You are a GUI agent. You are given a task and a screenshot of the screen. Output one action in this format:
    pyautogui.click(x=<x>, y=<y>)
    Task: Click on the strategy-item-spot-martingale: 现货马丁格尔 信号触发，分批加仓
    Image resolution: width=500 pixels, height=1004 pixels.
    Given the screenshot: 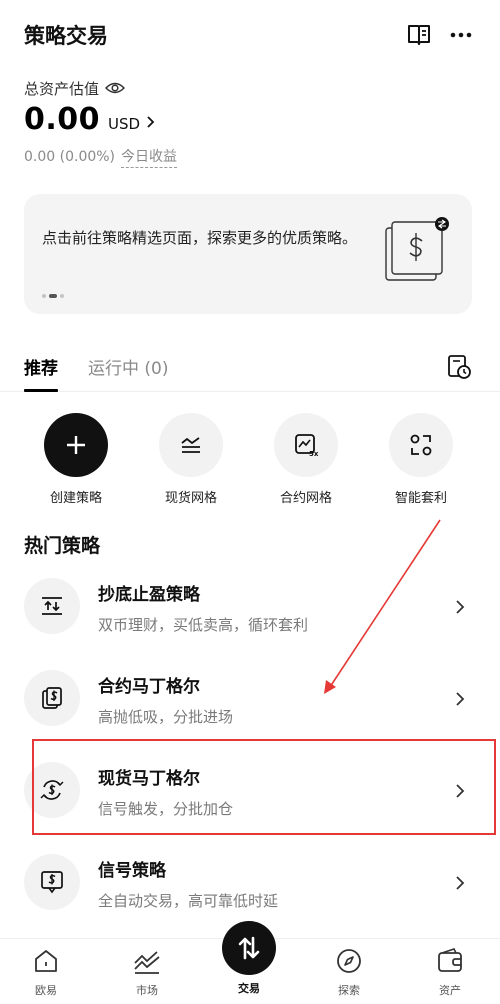 What is the action you would take?
    pyautogui.click(x=250, y=790)
    